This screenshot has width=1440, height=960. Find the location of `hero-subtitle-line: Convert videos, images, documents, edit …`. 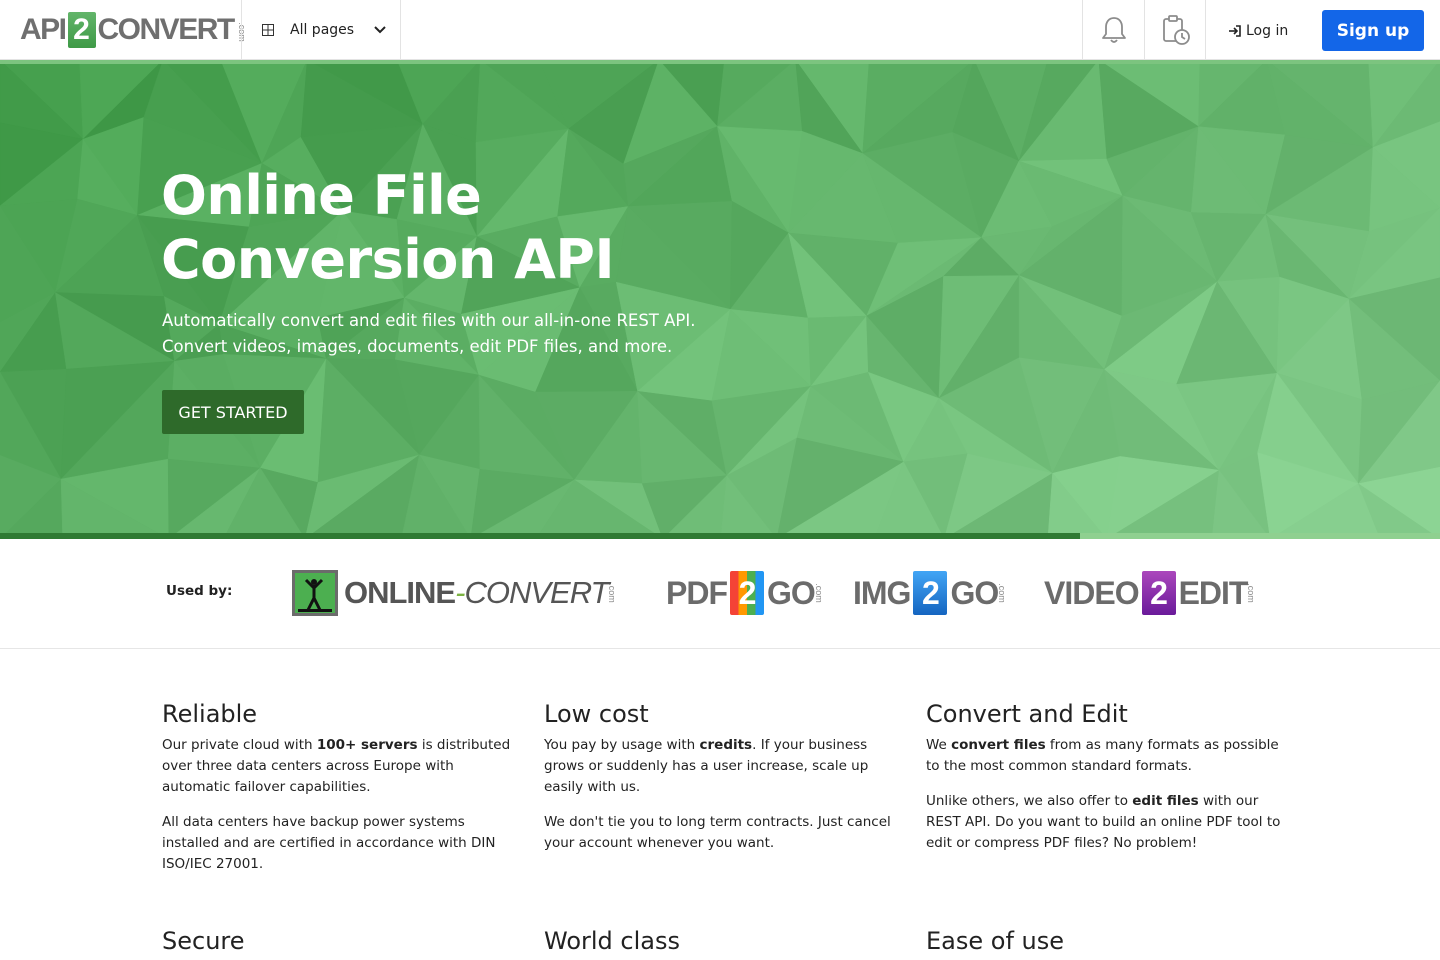

hero-subtitle-line: Convert videos, images, documents, edit … is located at coordinates (417, 346).